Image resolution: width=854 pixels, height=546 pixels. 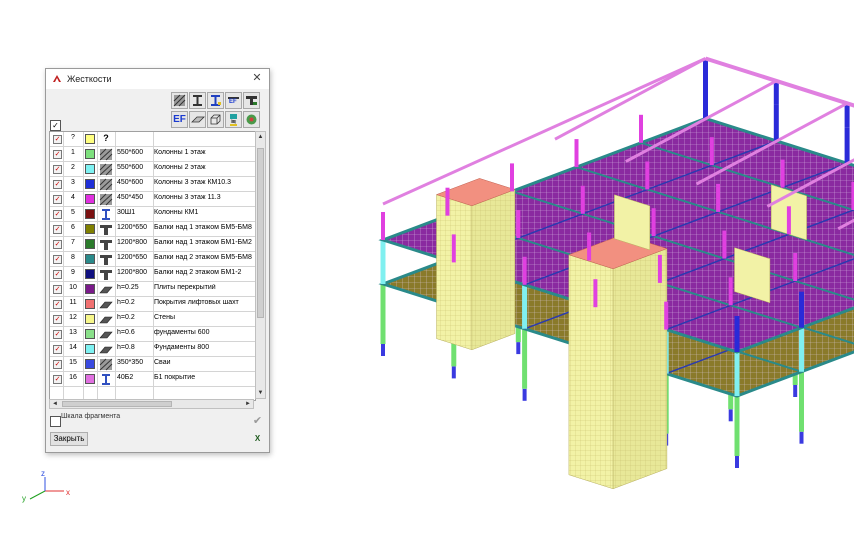 What do you see at coordinates (55, 404) in the screenshot?
I see `scroll-left-icon: ◄` at bounding box center [55, 404].